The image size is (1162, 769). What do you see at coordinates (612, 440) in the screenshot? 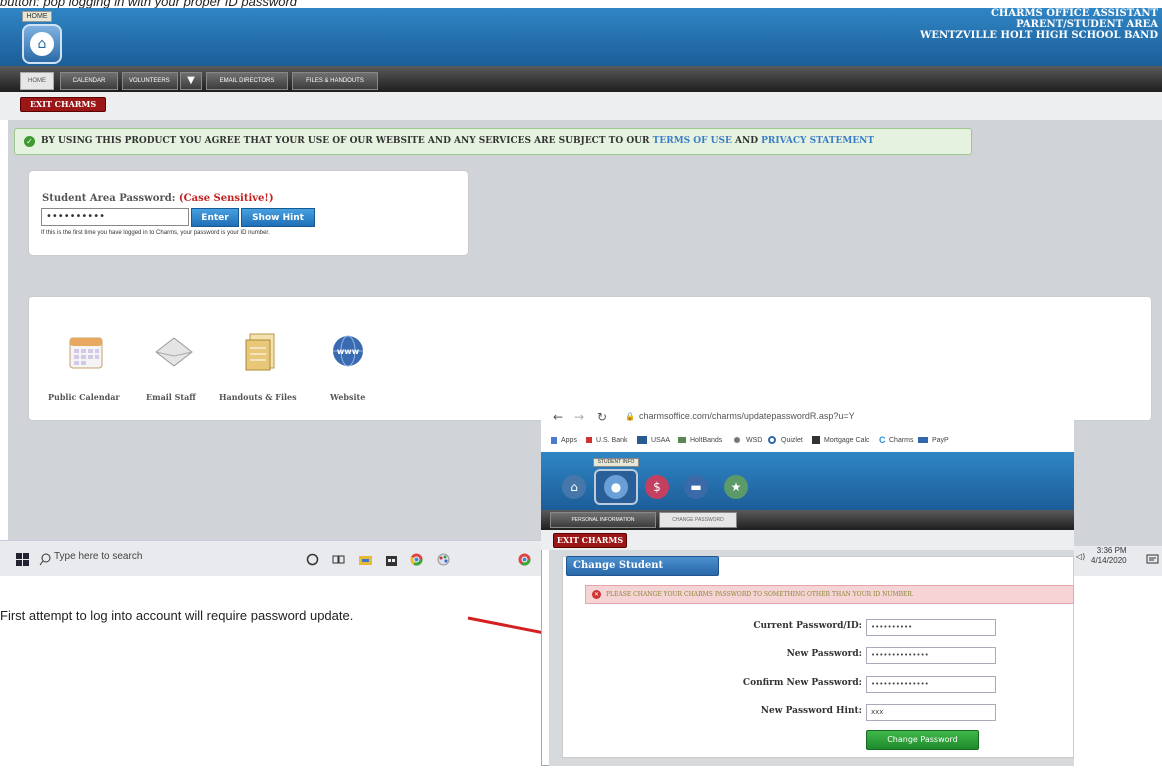
I see `bookmark-usbank: U.S. Bank` at bounding box center [612, 440].